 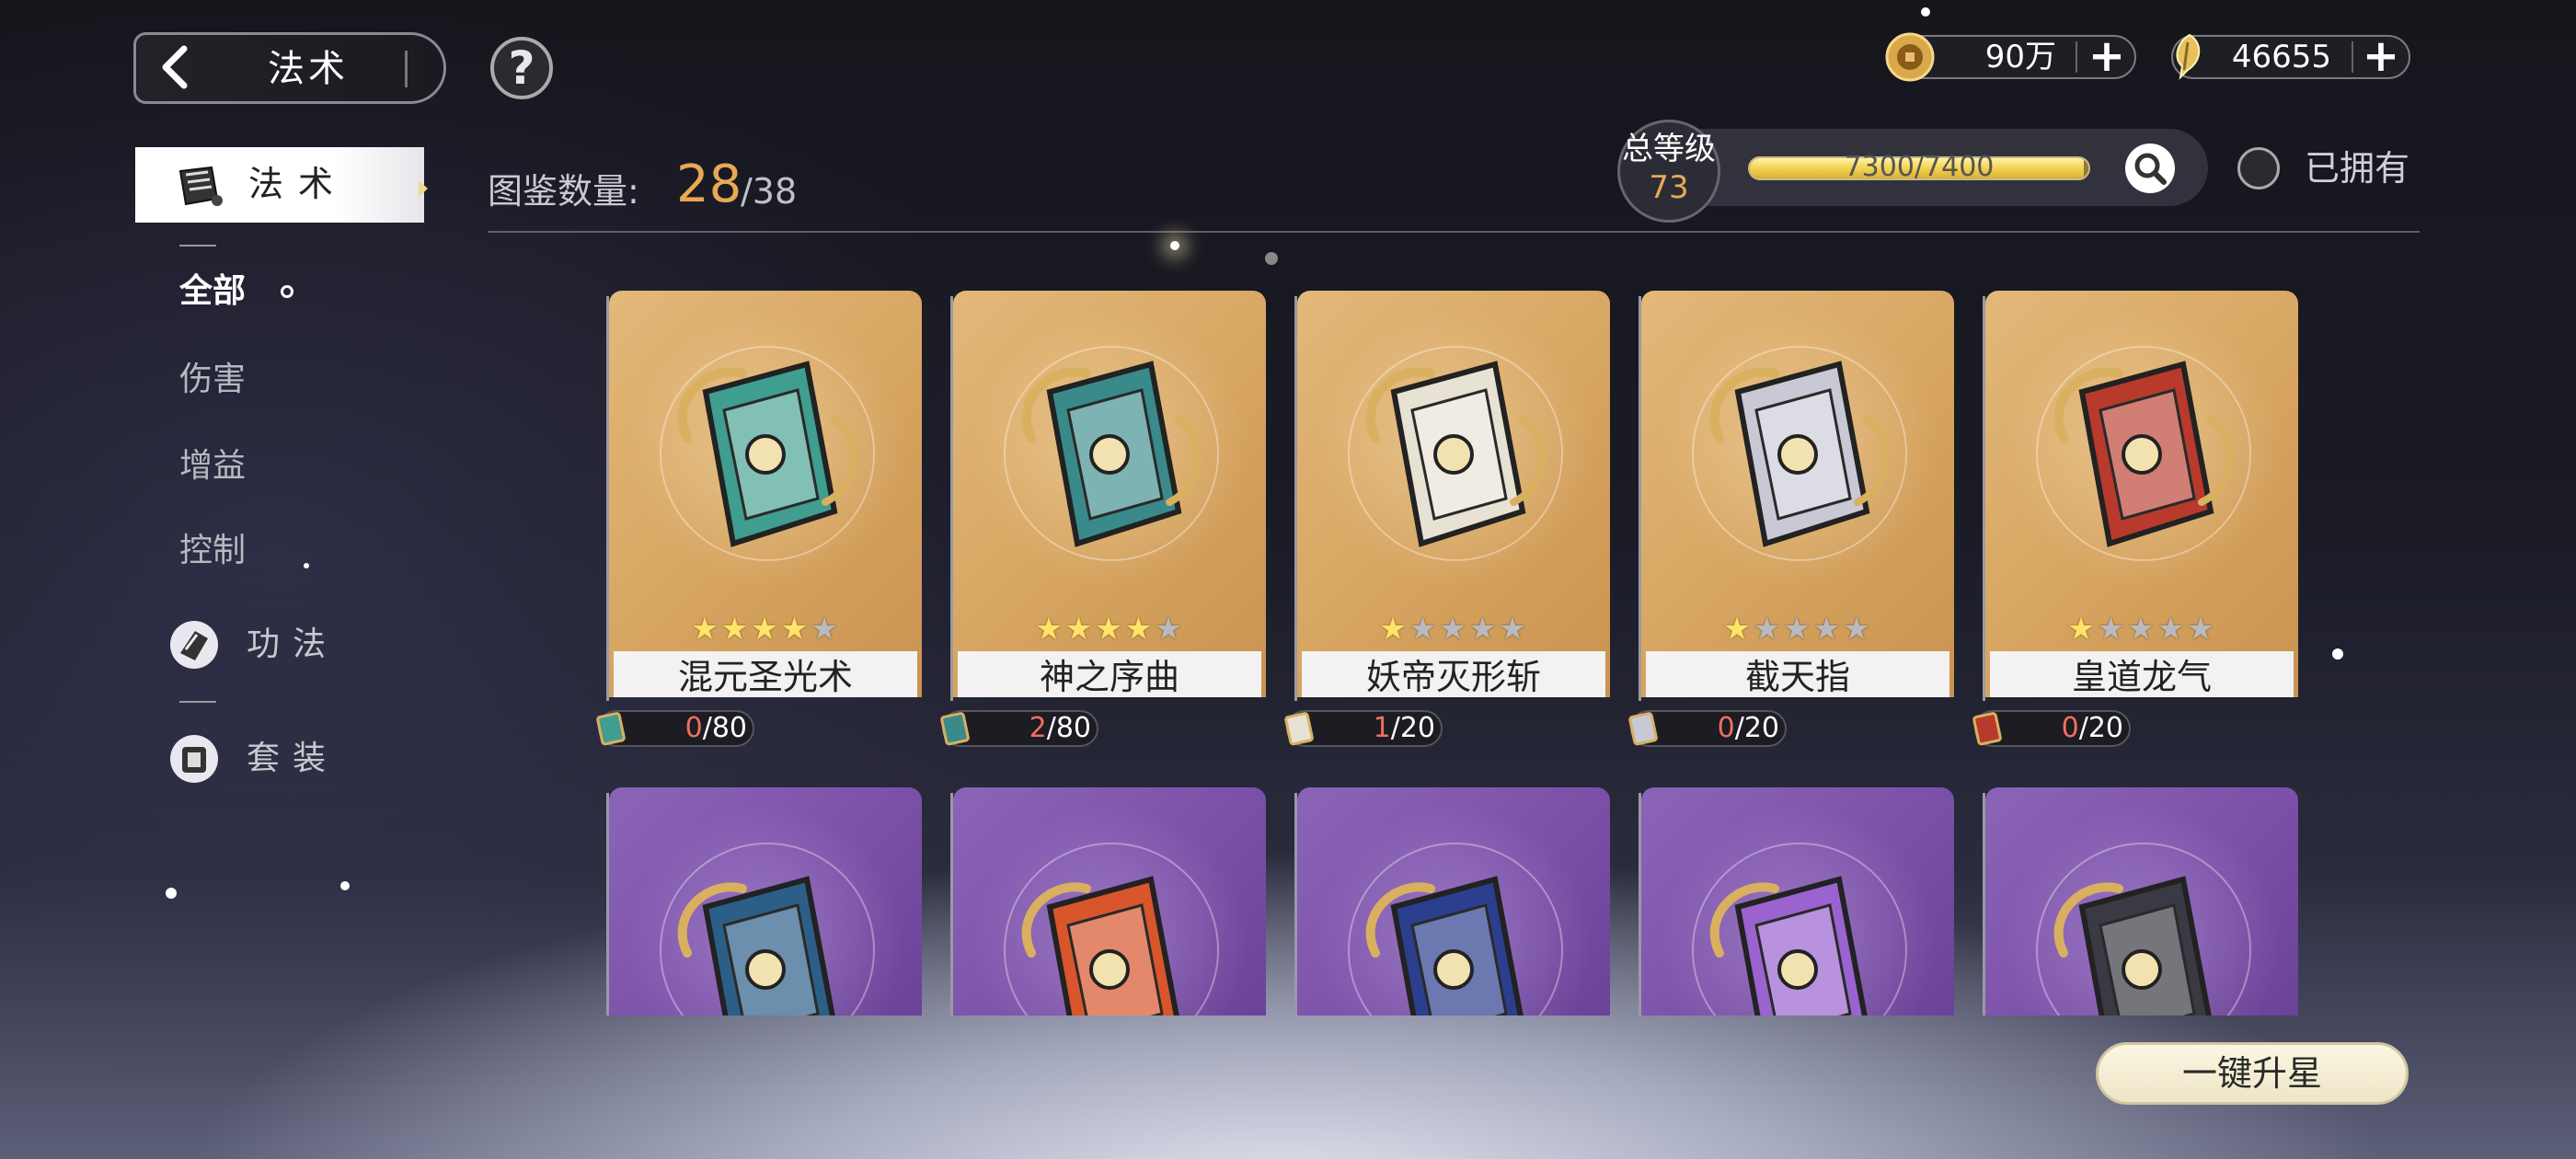 I want to click on selected-dot-icon, so click(x=287, y=291).